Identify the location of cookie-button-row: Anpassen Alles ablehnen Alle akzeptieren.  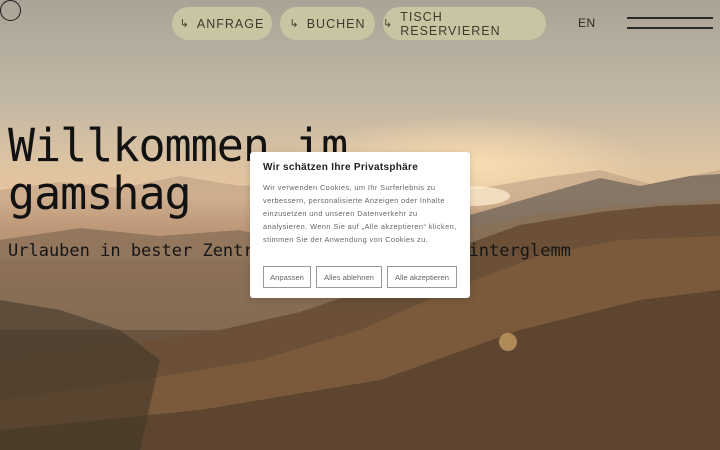
(360, 277).